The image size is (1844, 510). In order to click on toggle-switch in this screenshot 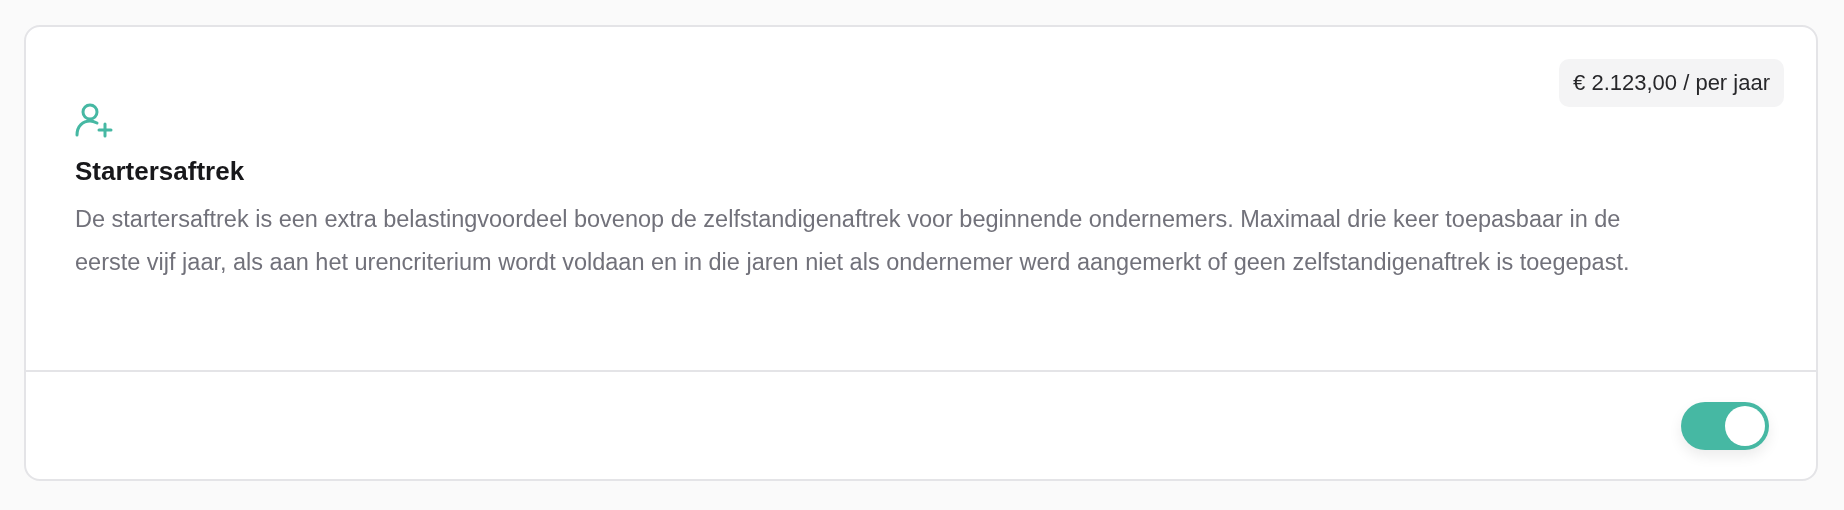, I will do `click(1725, 425)`.